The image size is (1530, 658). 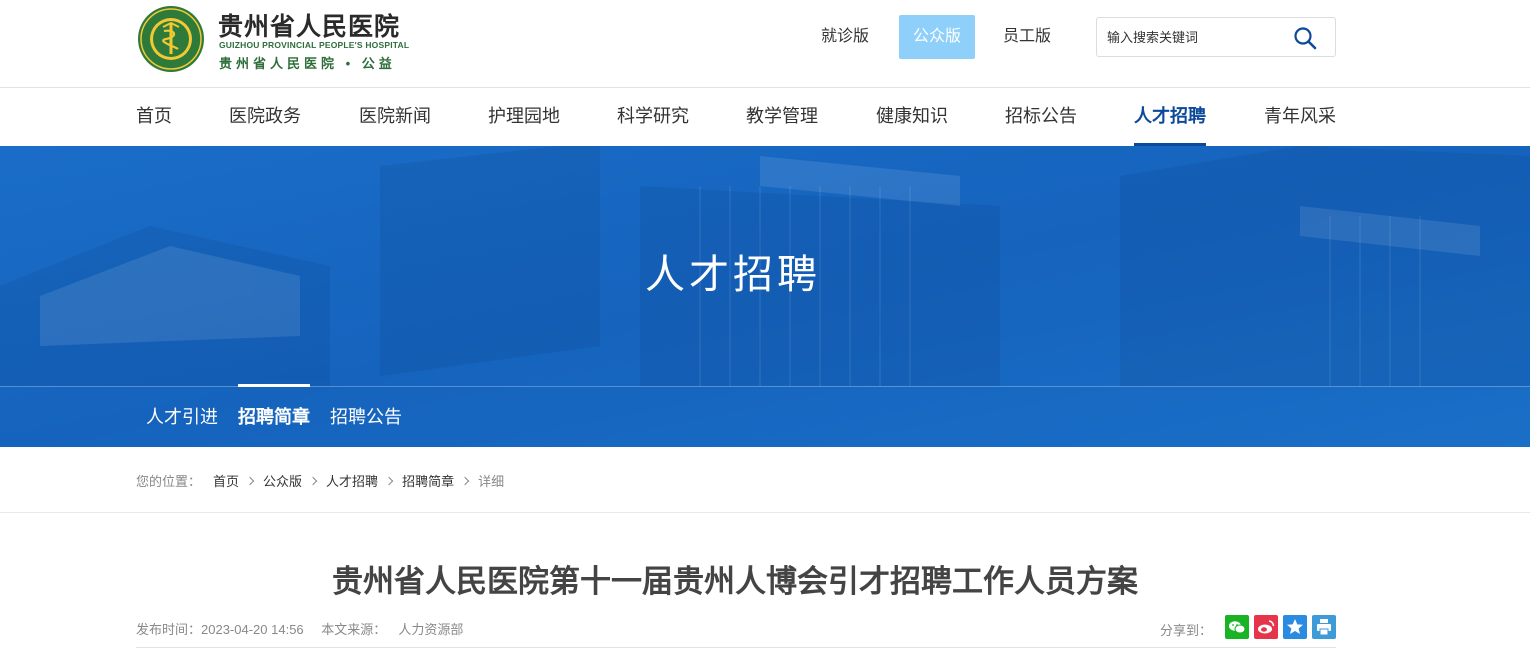 What do you see at coordinates (937, 37) in the screenshot?
I see `version-button-public: 公众版` at bounding box center [937, 37].